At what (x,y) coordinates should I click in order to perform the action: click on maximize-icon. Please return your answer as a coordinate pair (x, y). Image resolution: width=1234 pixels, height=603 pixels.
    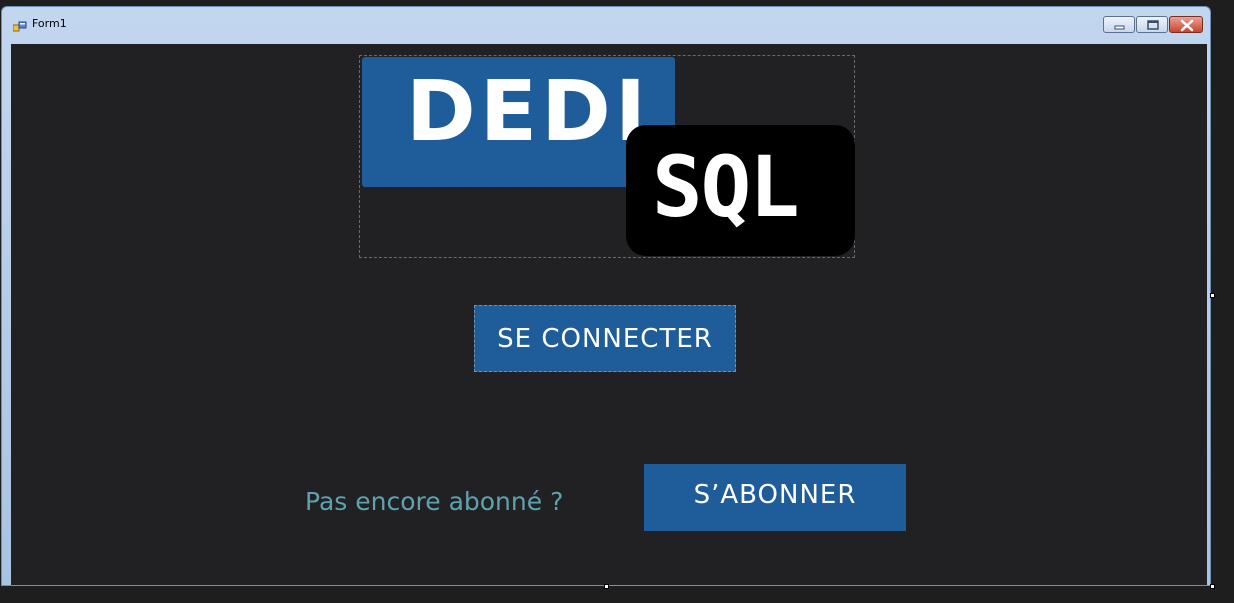
    Looking at the image, I should click on (1153, 25).